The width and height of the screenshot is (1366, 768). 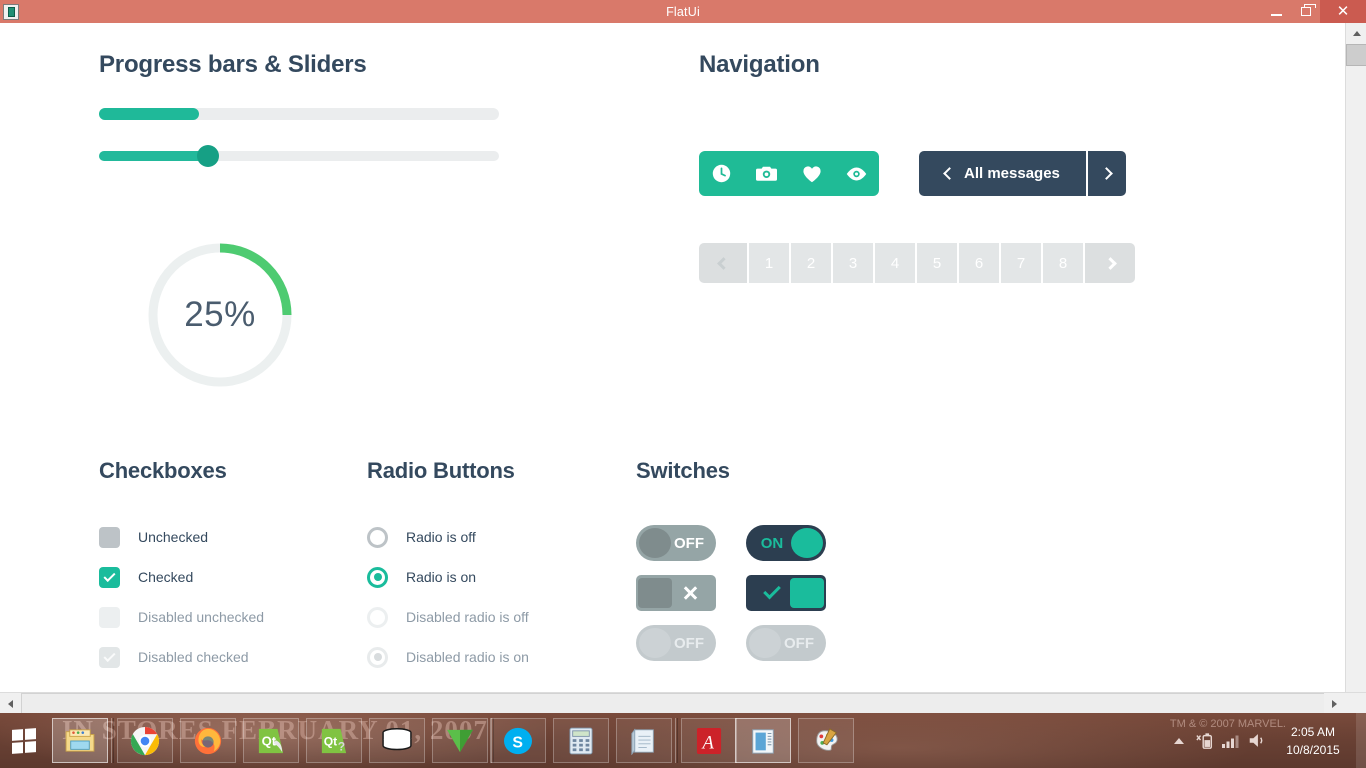 I want to click on switch-disabled-label: OFF, so click(x=799, y=643).